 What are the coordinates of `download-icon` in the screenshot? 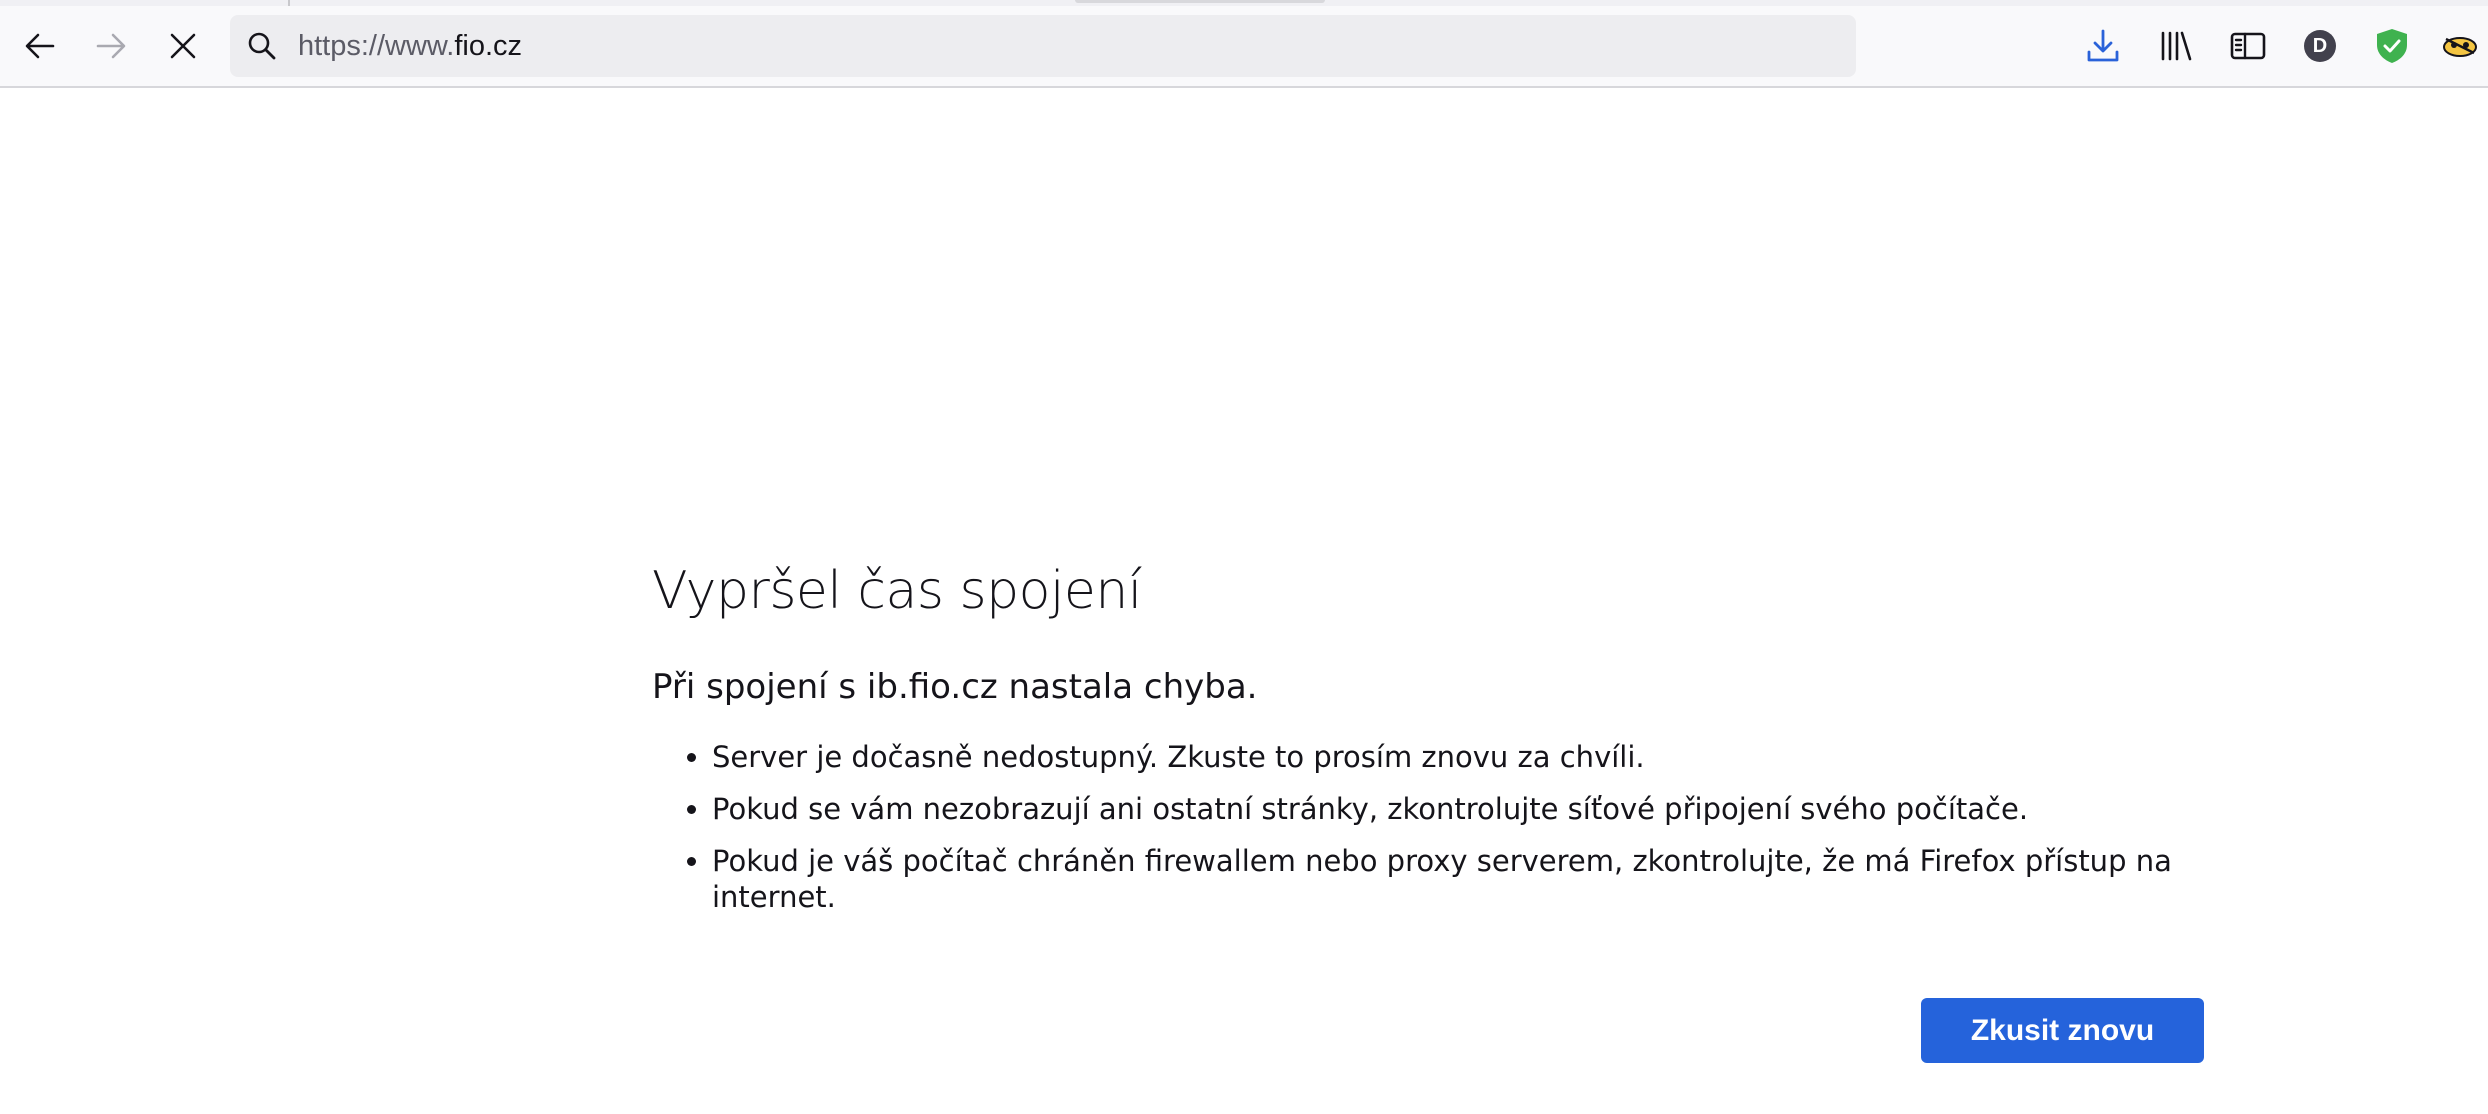 It's located at (2103, 45).